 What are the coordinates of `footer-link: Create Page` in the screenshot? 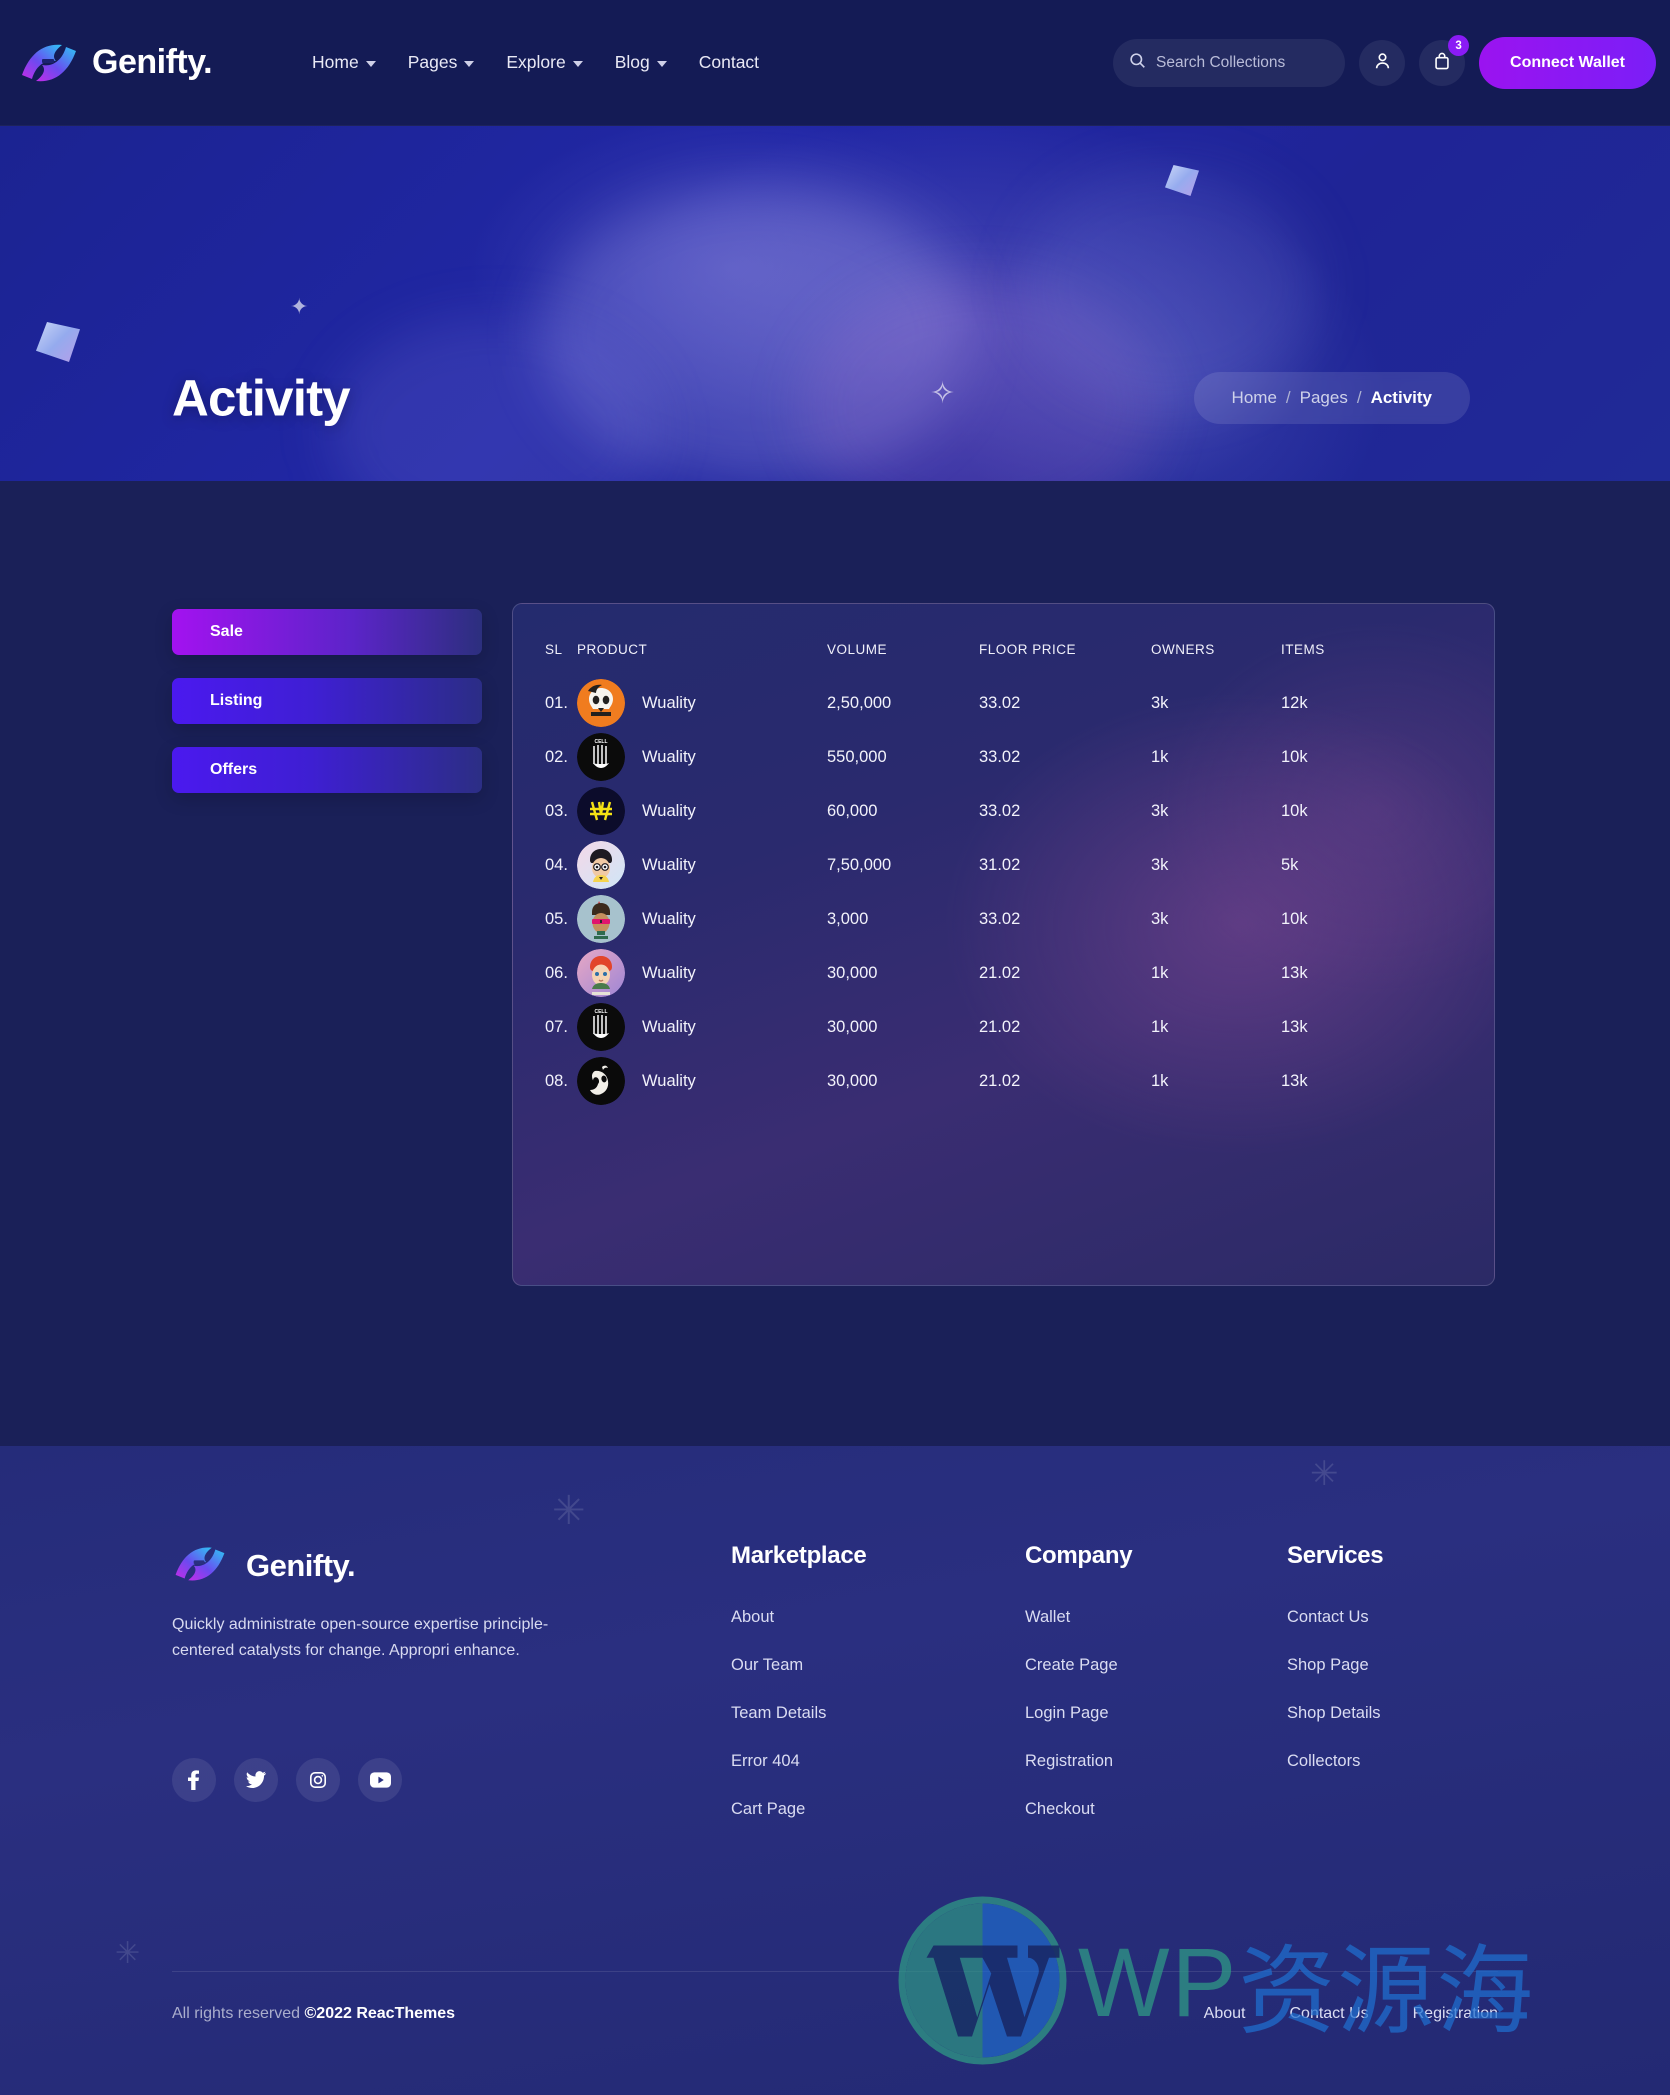 It's located at (1078, 1665).